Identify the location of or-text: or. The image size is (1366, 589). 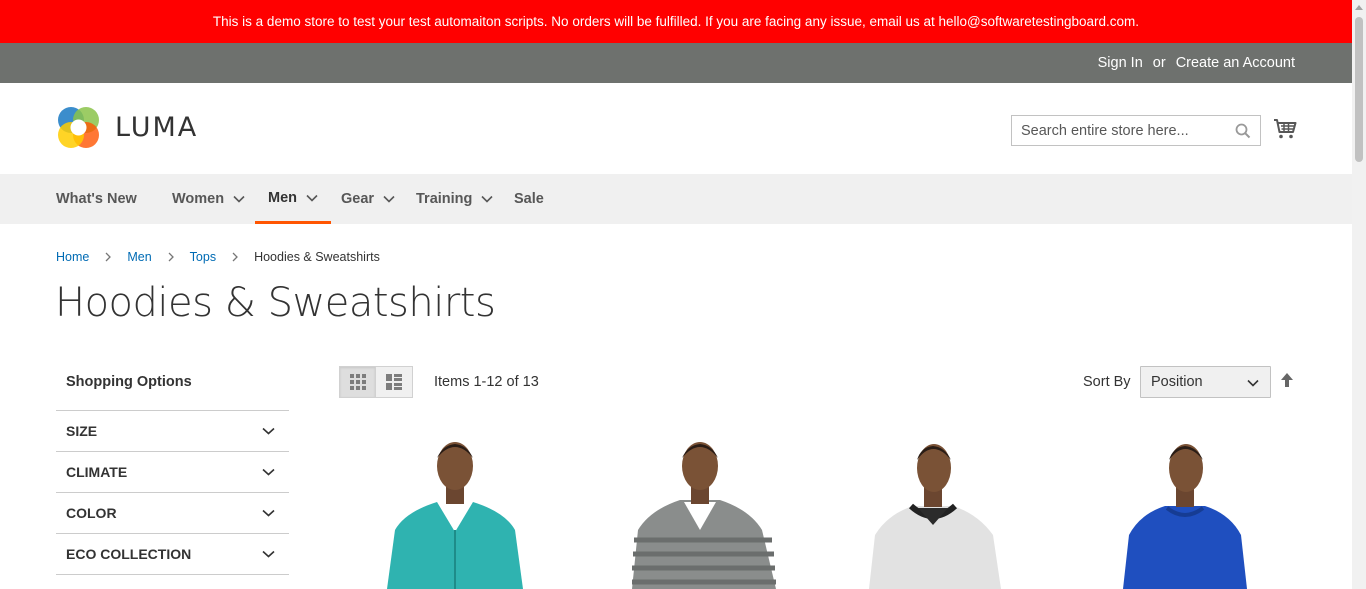
(1159, 63).